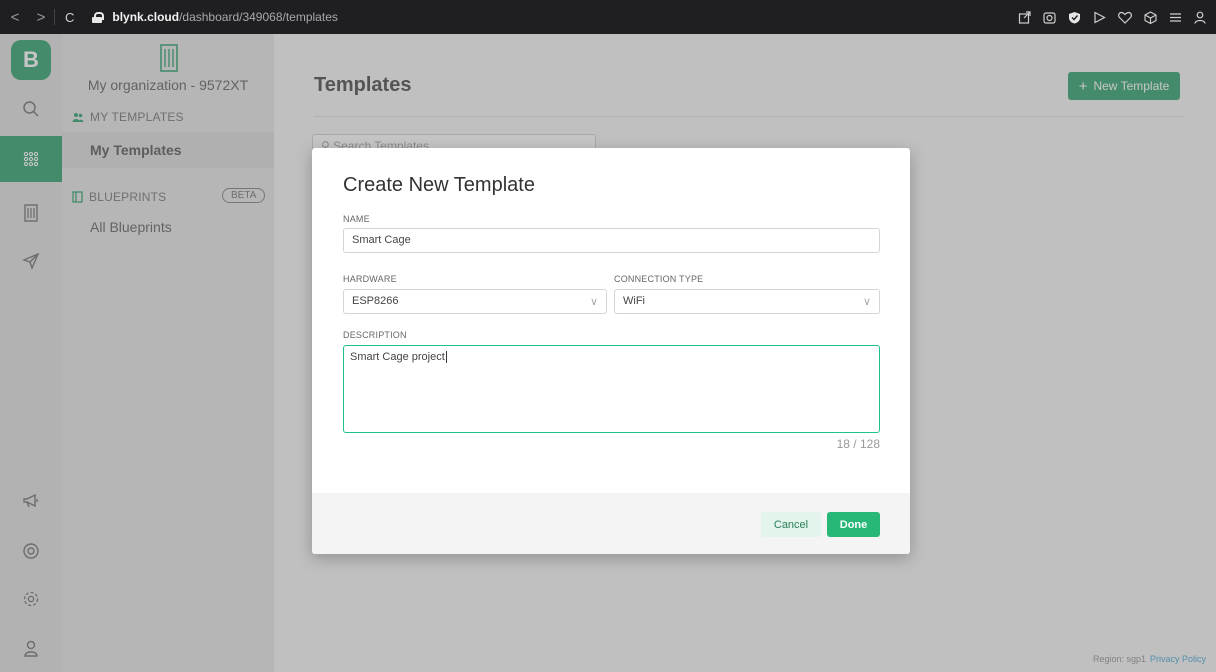  What do you see at coordinates (1200, 17) in the screenshot?
I see `profile-icon` at bounding box center [1200, 17].